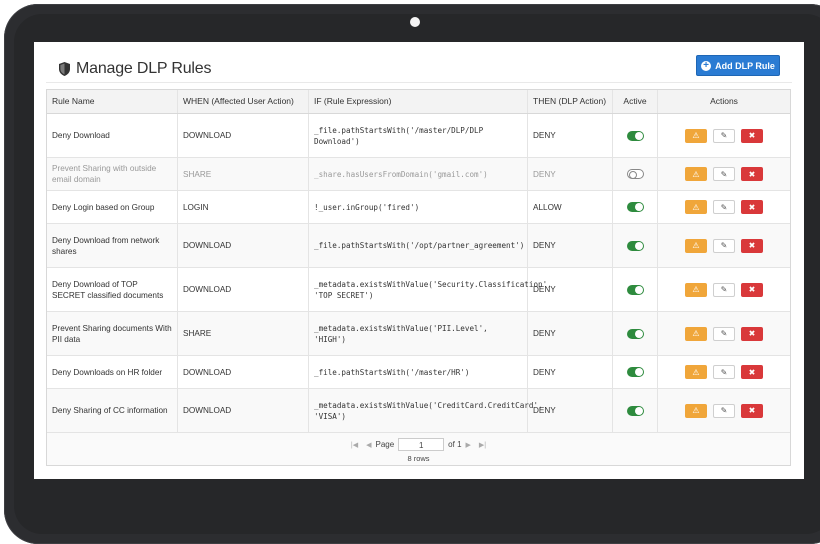 The width and height of the screenshot is (820, 544). What do you see at coordinates (112, 135) in the screenshot?
I see `rule-name-cell: Deny Download` at bounding box center [112, 135].